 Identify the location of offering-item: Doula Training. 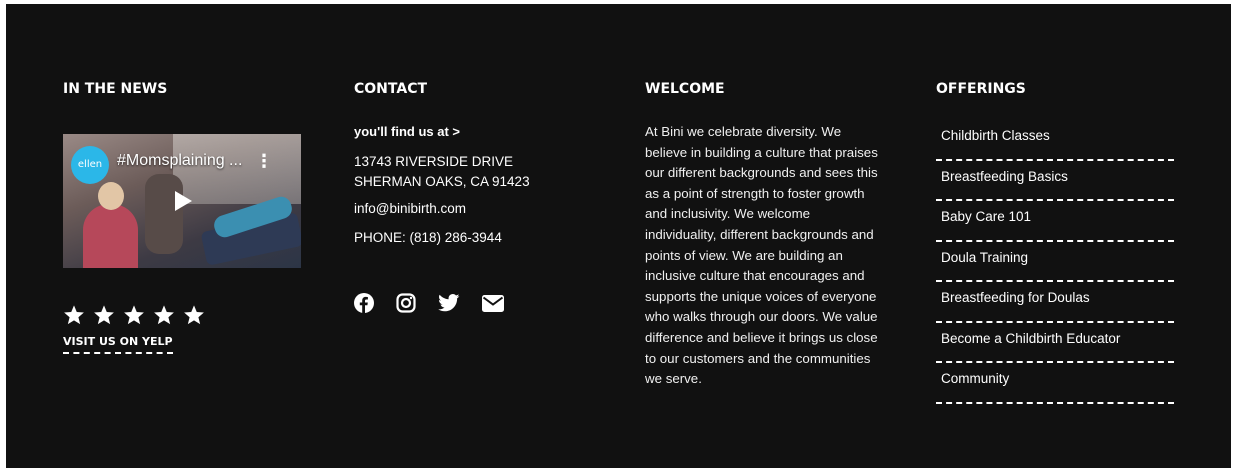
(1055, 262).